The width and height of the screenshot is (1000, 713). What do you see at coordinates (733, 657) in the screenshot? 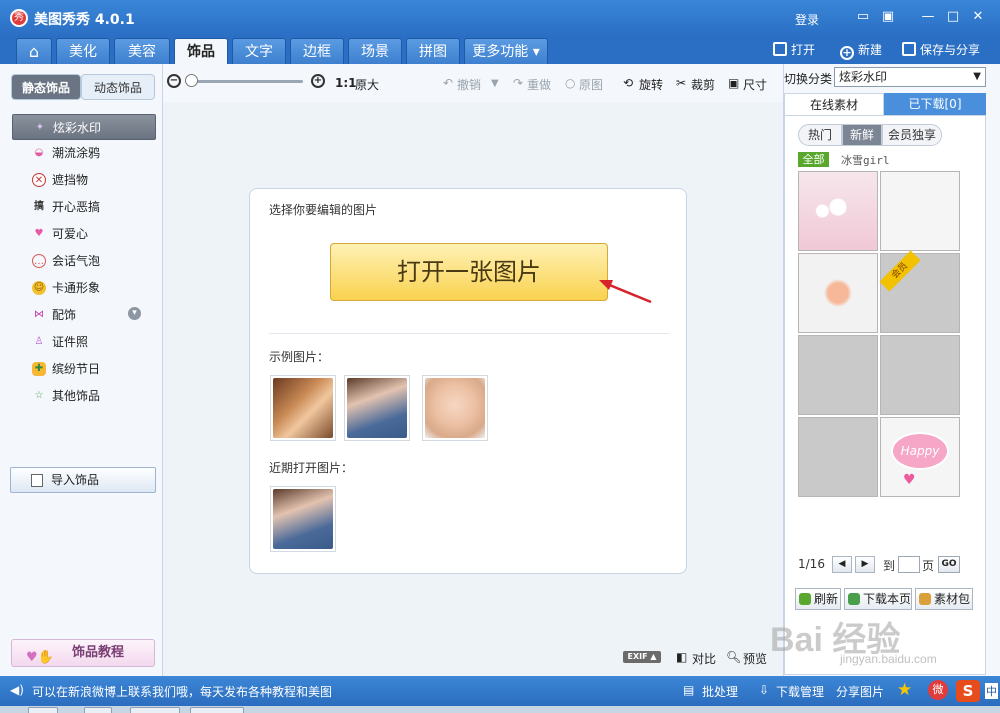
I see `preview-icon: 🔍︎` at bounding box center [733, 657].